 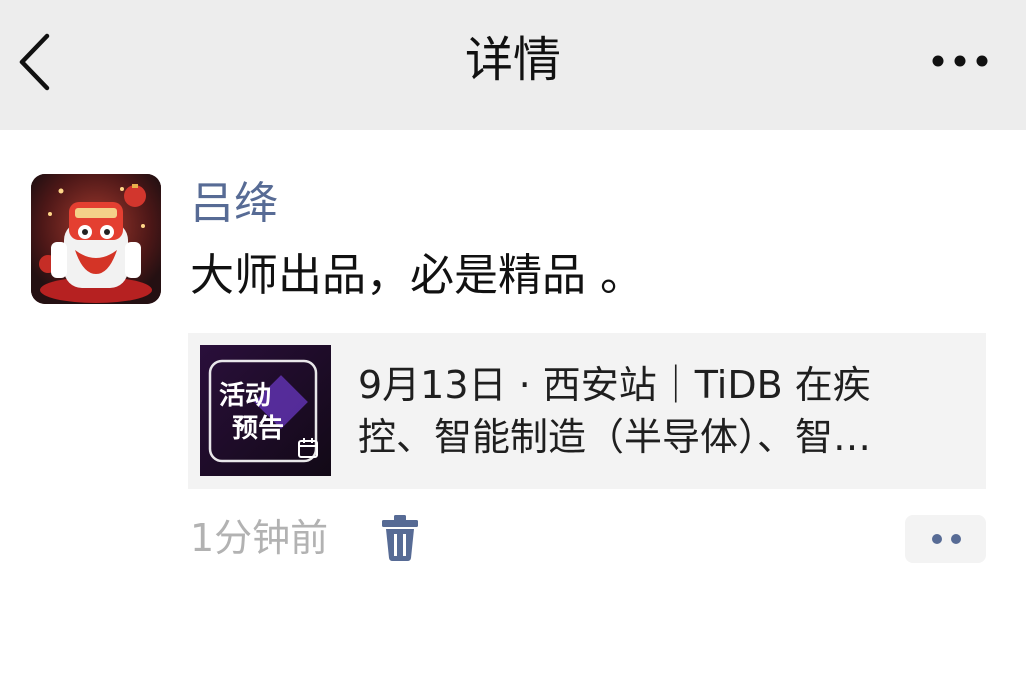 I want to click on article-thumbnail: 活动 预告, so click(x=265, y=410).